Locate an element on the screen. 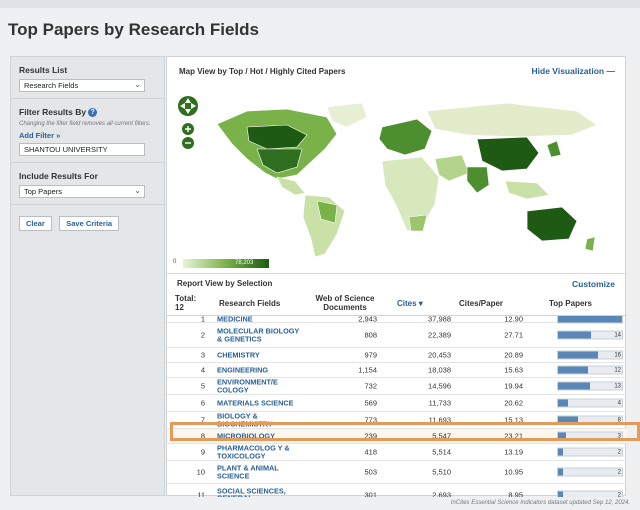 Image resolution: width=640 pixels, height=510 pixels. col-cites-per-paper: Cites/Paper is located at coordinates (481, 303).